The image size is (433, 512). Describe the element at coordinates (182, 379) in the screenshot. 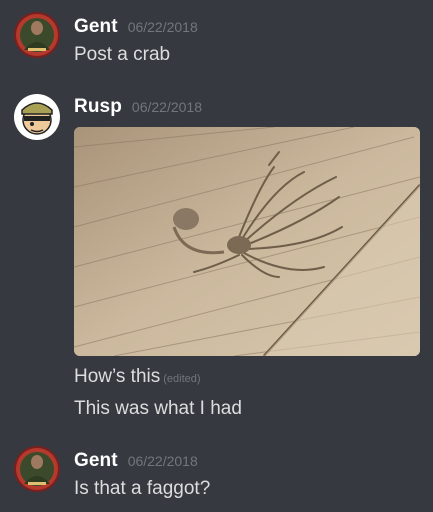

I see `edited-label: (edited)` at that location.